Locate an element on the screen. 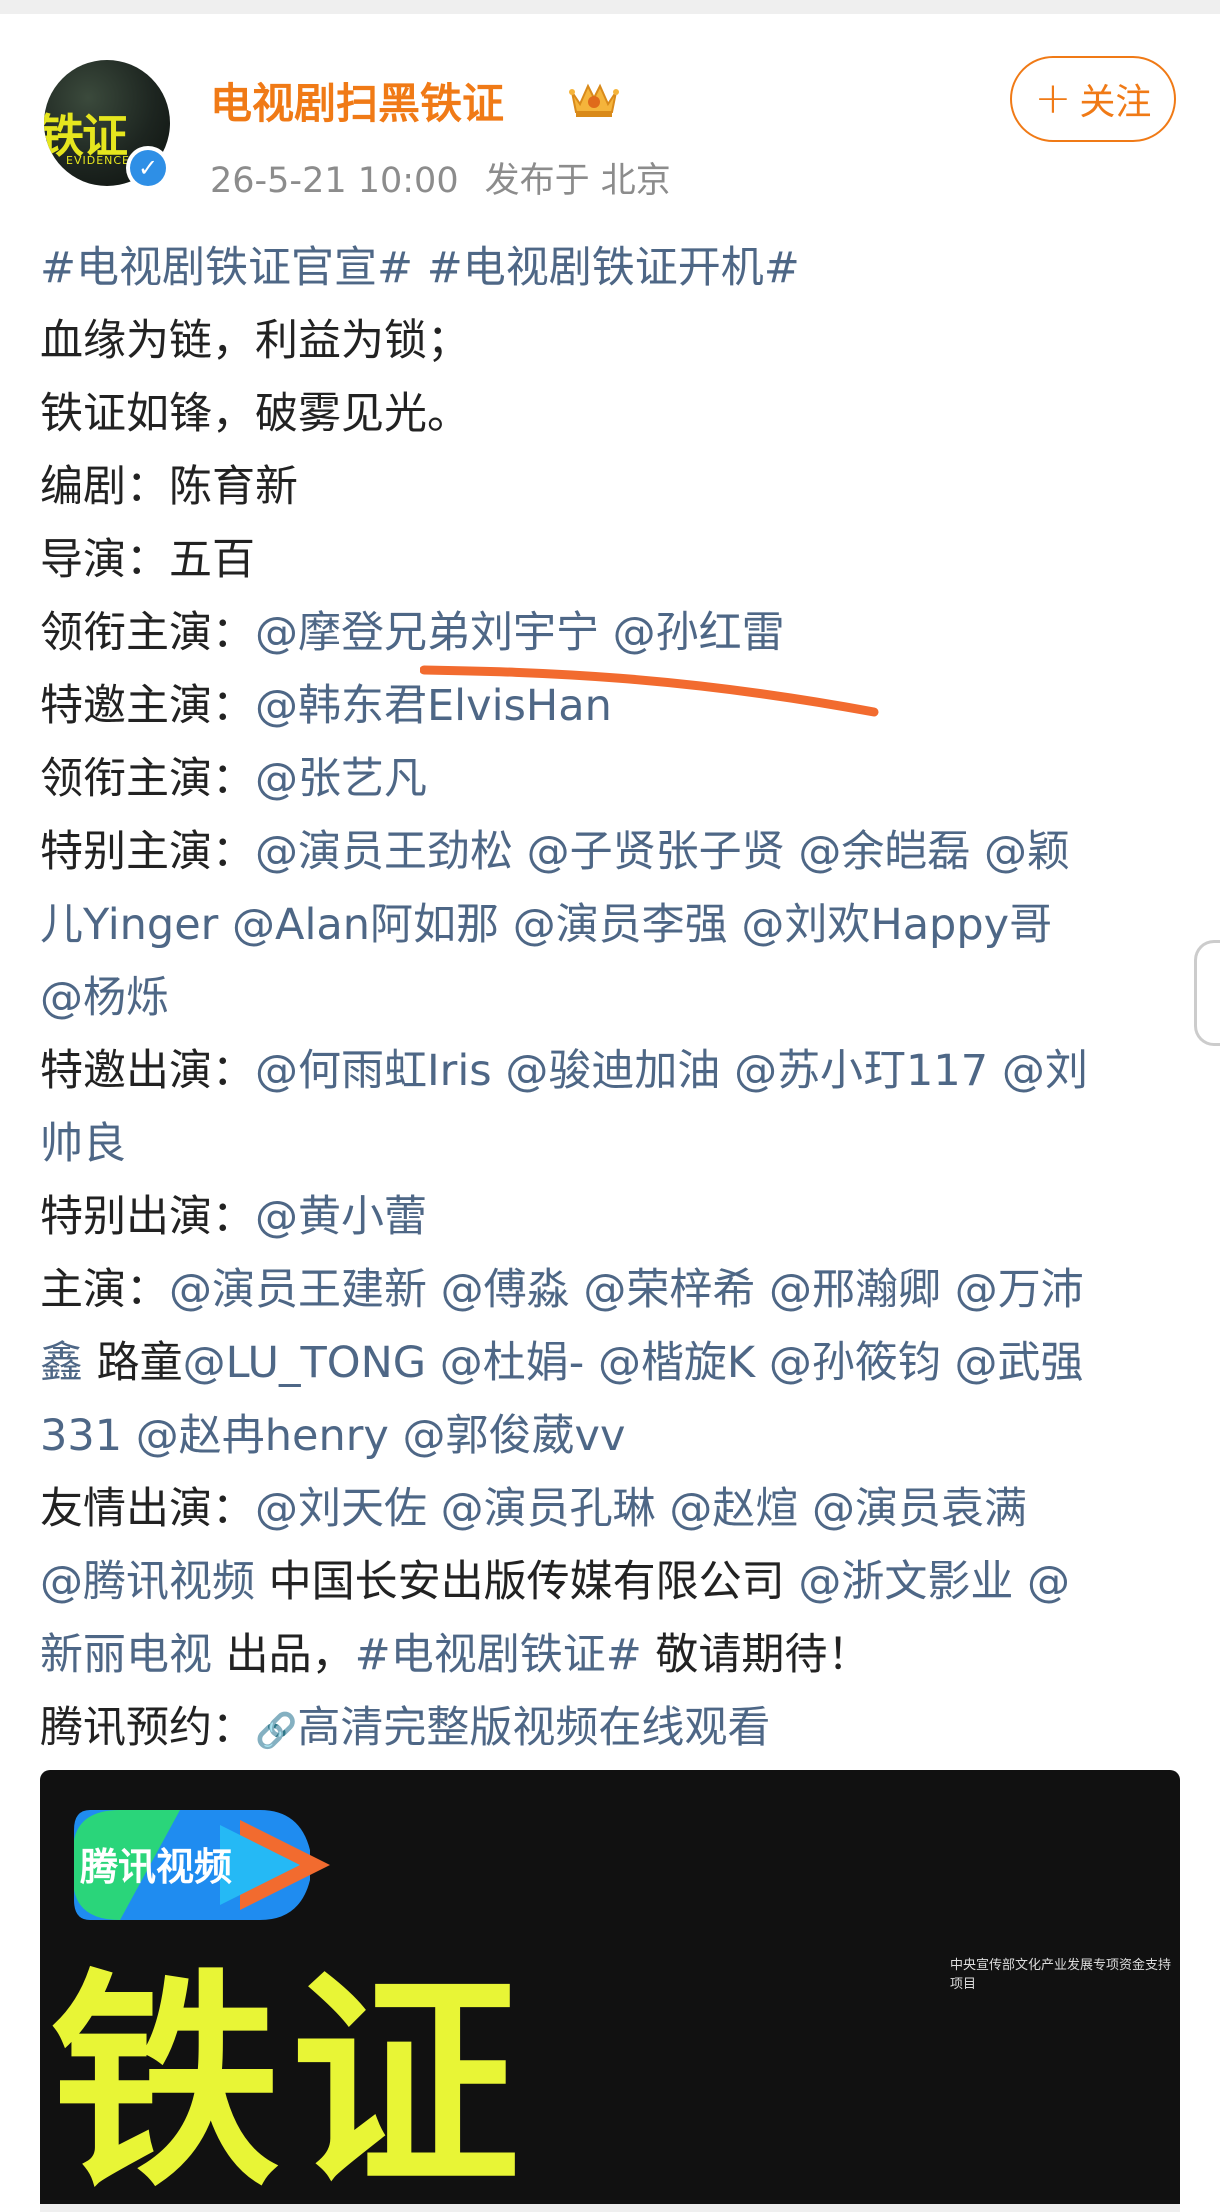  mention-link: @傅淼 is located at coordinates (505, 1290).